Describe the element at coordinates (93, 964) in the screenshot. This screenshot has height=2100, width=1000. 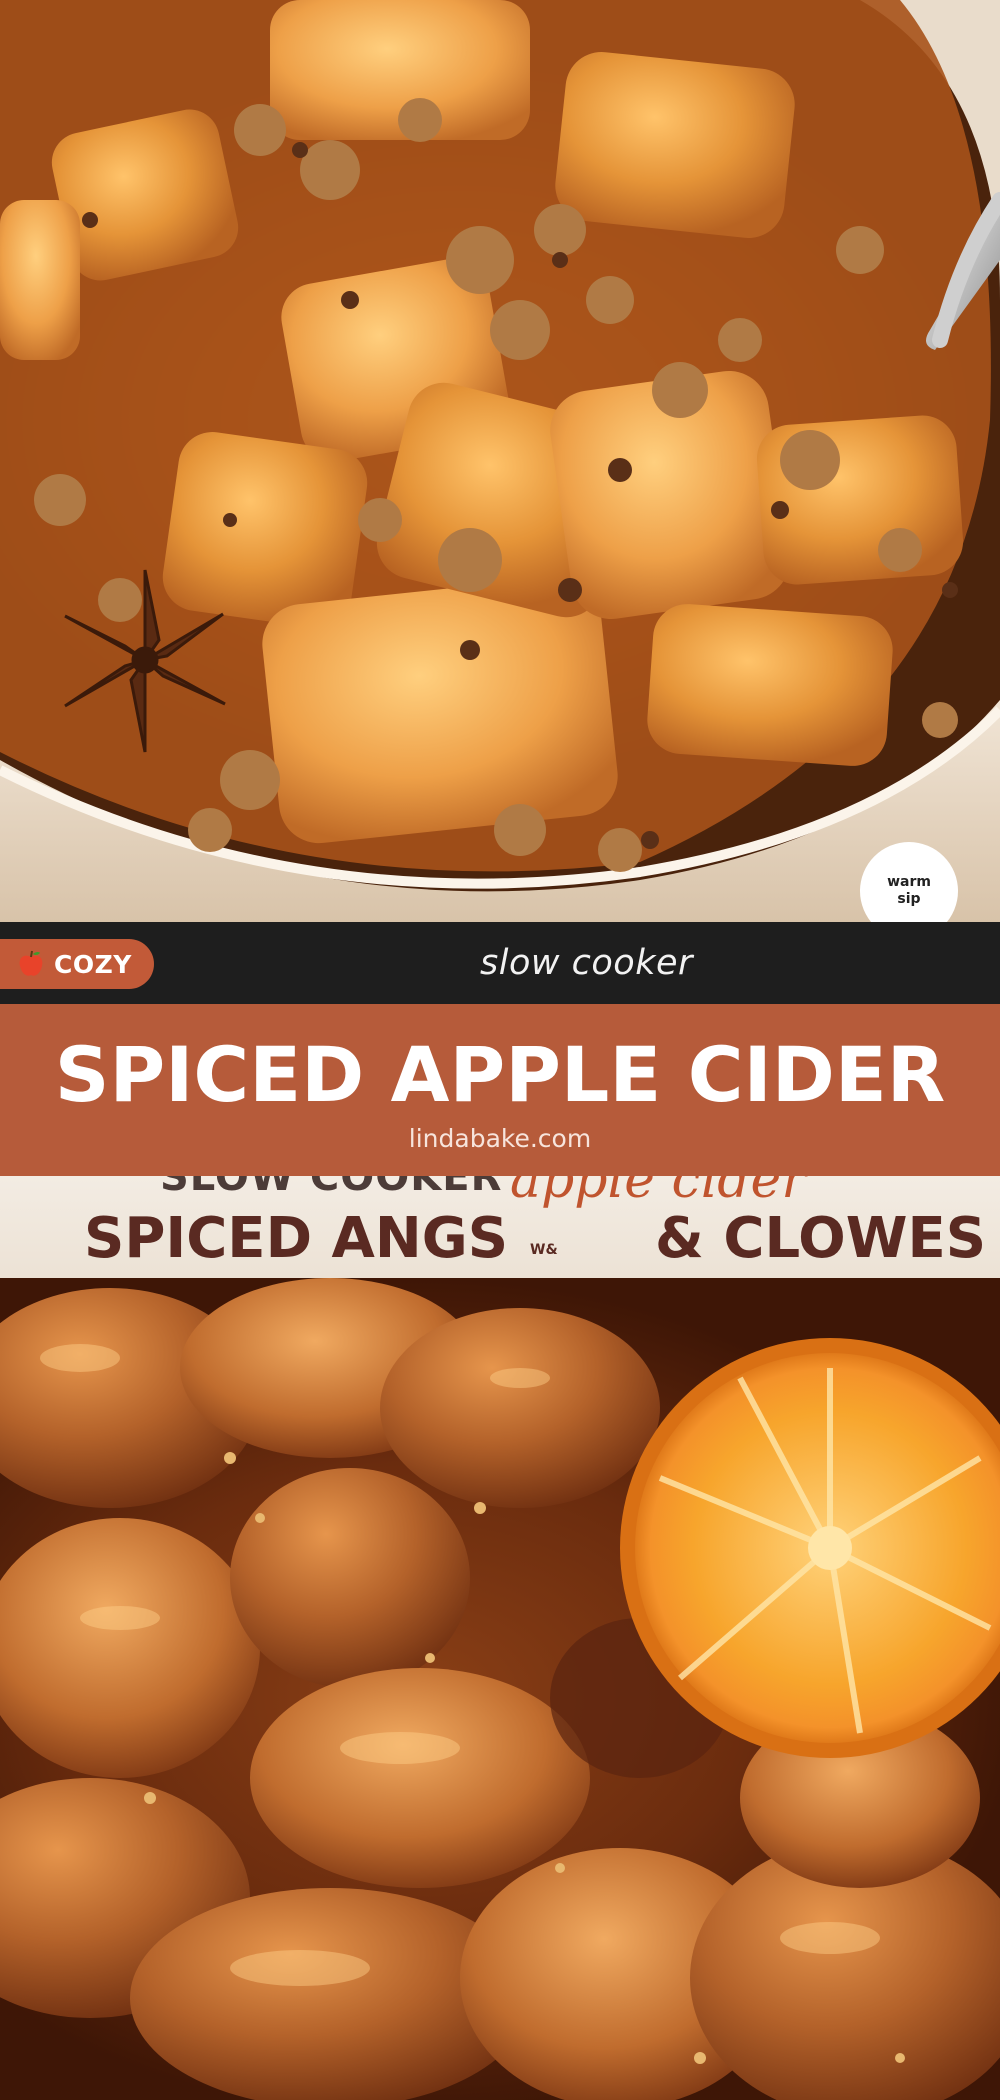
I see `cozy-tag-label: COZY` at that location.